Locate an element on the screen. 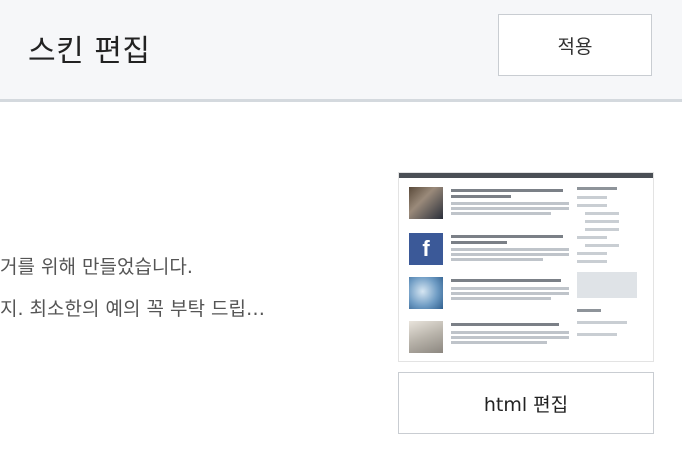  facebook-icon: f is located at coordinates (426, 249).